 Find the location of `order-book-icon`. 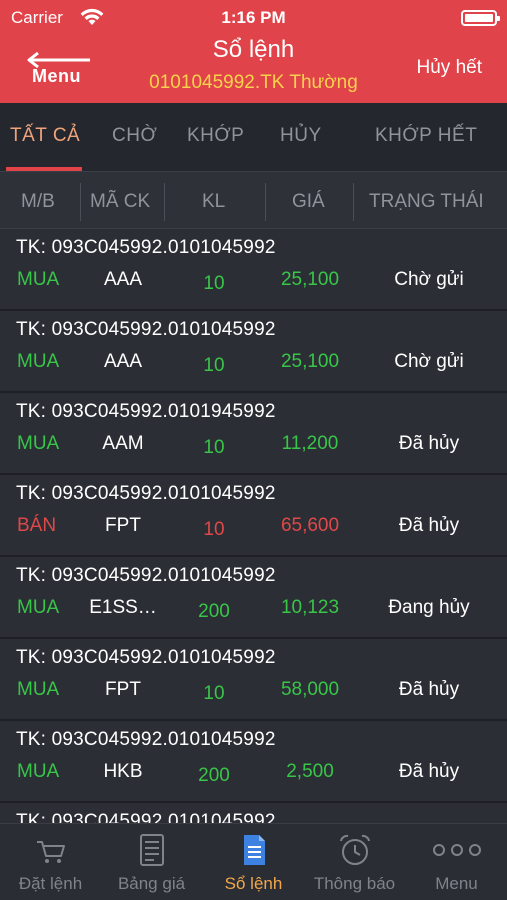

order-book-icon is located at coordinates (254, 850).